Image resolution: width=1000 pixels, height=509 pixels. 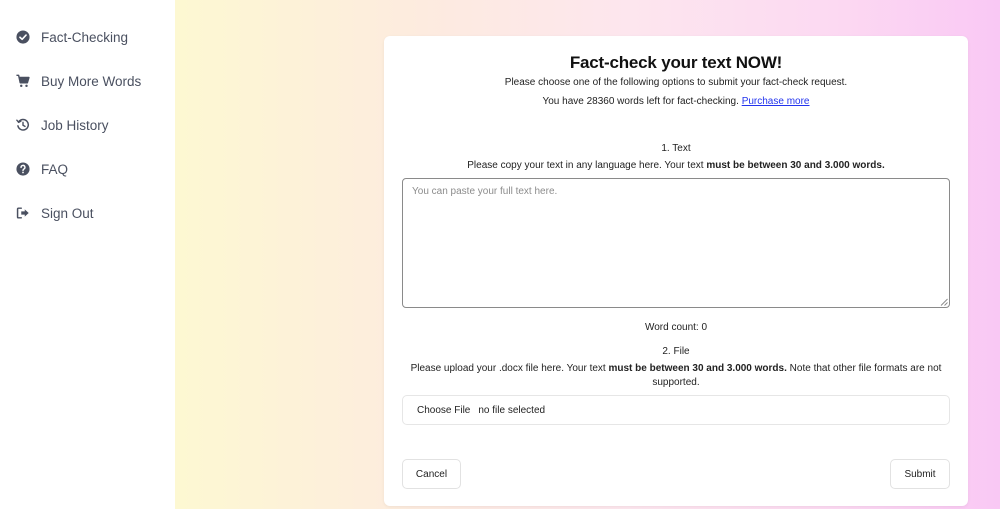 What do you see at coordinates (23, 81) in the screenshot?
I see `cart-icon` at bounding box center [23, 81].